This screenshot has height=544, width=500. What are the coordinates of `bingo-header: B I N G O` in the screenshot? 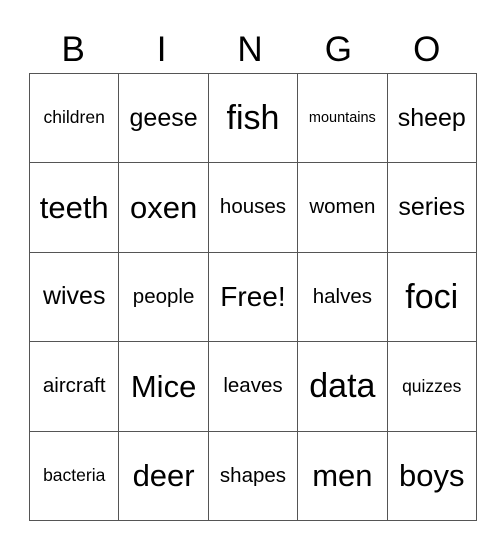 It's located at (250, 50).